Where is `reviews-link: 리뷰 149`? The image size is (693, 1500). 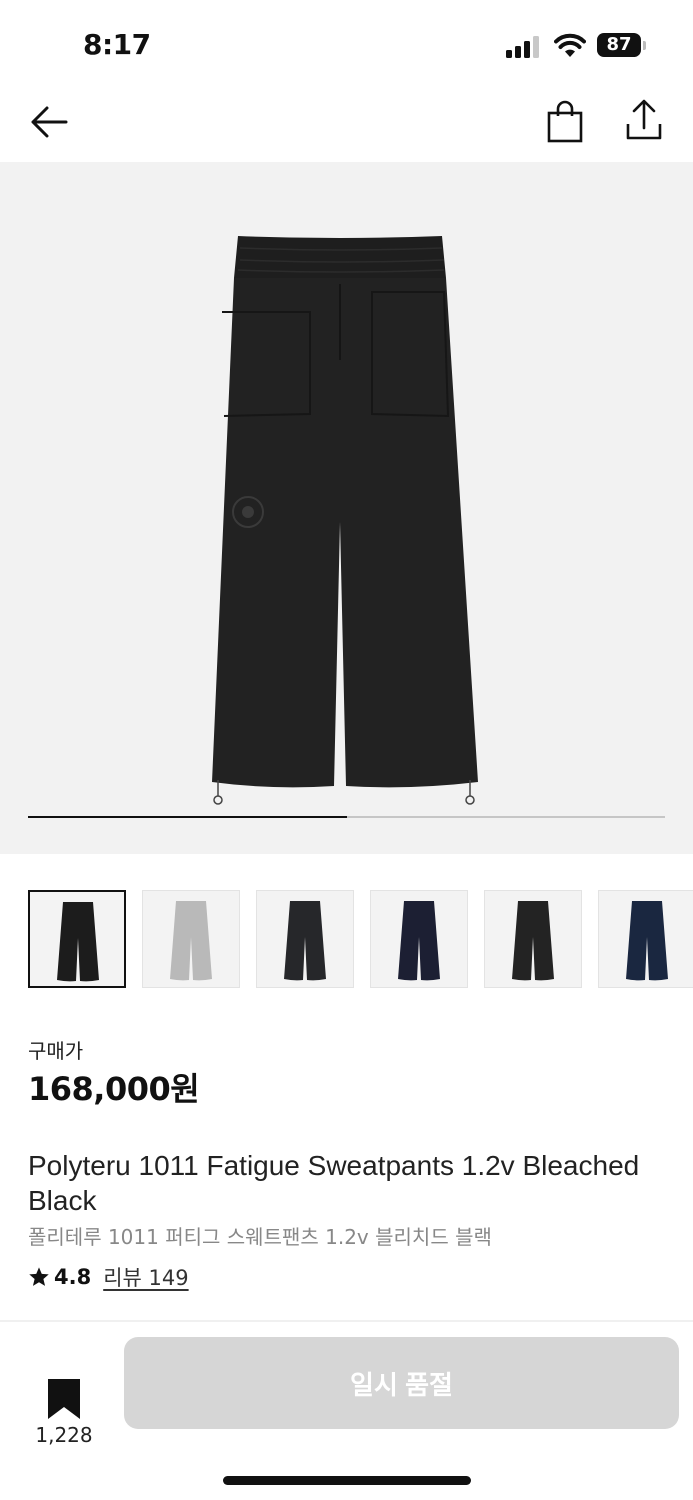
reviews-link: 리뷰 149 is located at coordinates (145, 1277).